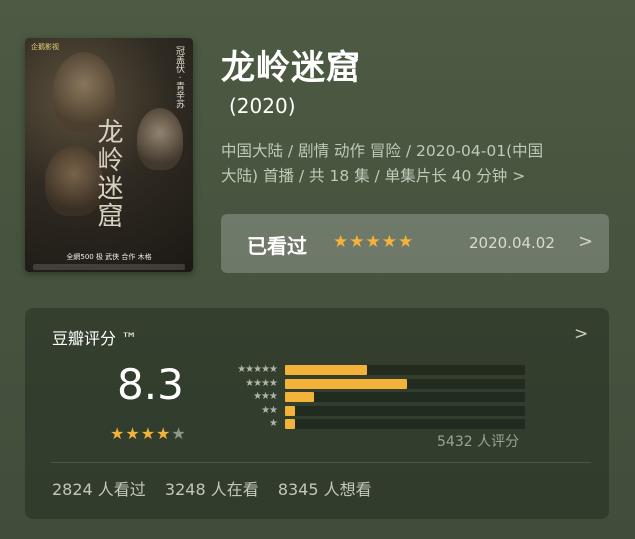 Image resolution: width=635 pixels, height=539 pixels. What do you see at coordinates (109, 267) in the screenshot?
I see `poster-sponsor-bar` at bounding box center [109, 267].